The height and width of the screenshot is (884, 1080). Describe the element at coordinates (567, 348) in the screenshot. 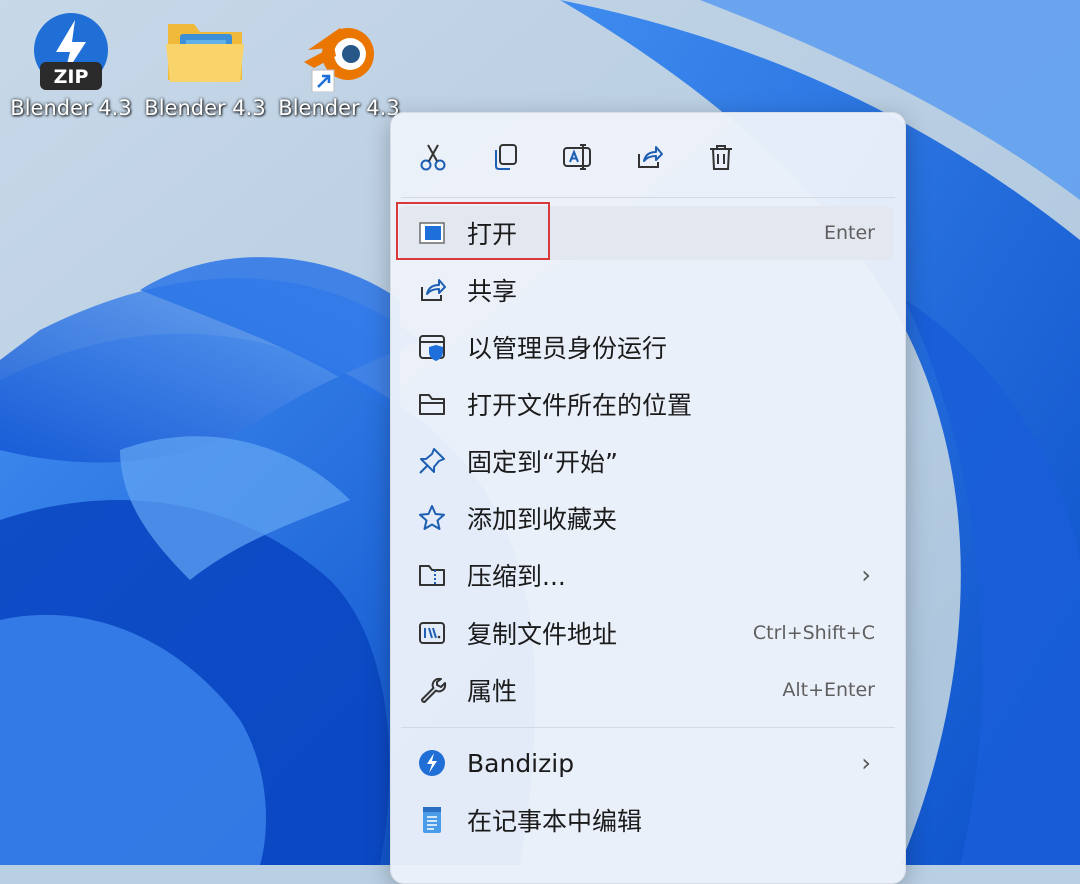

I see `menu-item-label: 以管理员身份运行` at that location.